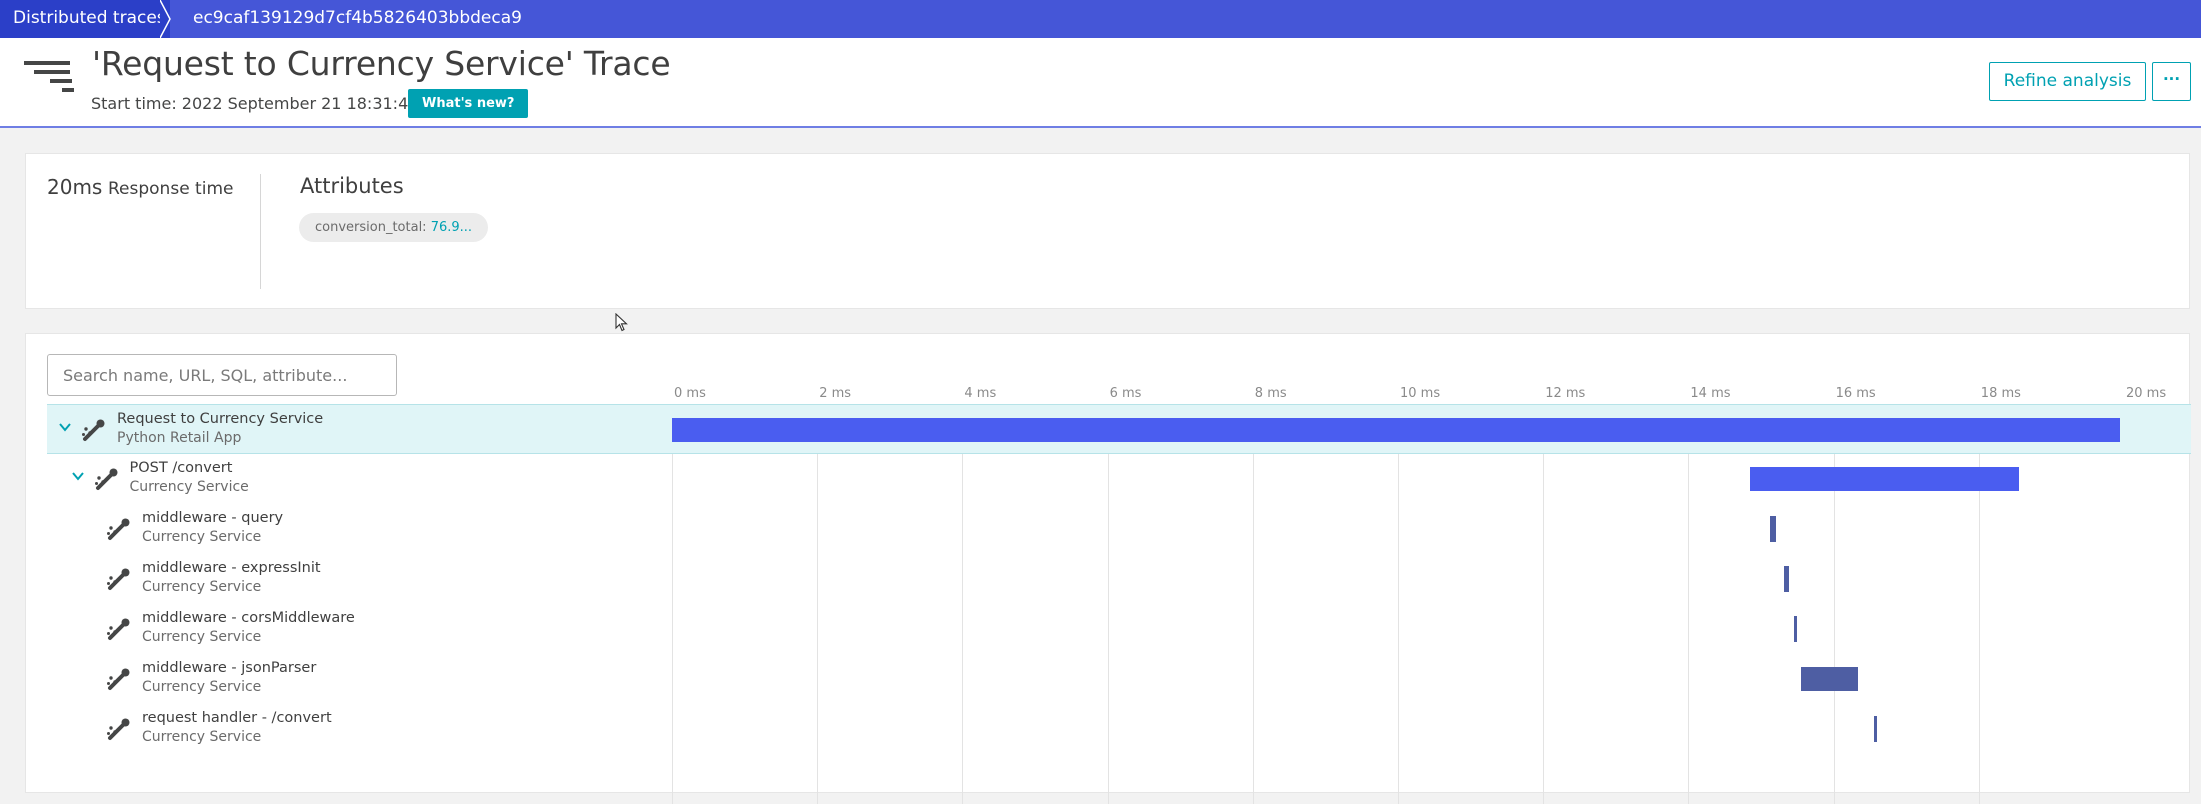 The image size is (2201, 804). Describe the element at coordinates (1565, 393) in the screenshot. I see `timeline-tick-label: 12 ms` at that location.